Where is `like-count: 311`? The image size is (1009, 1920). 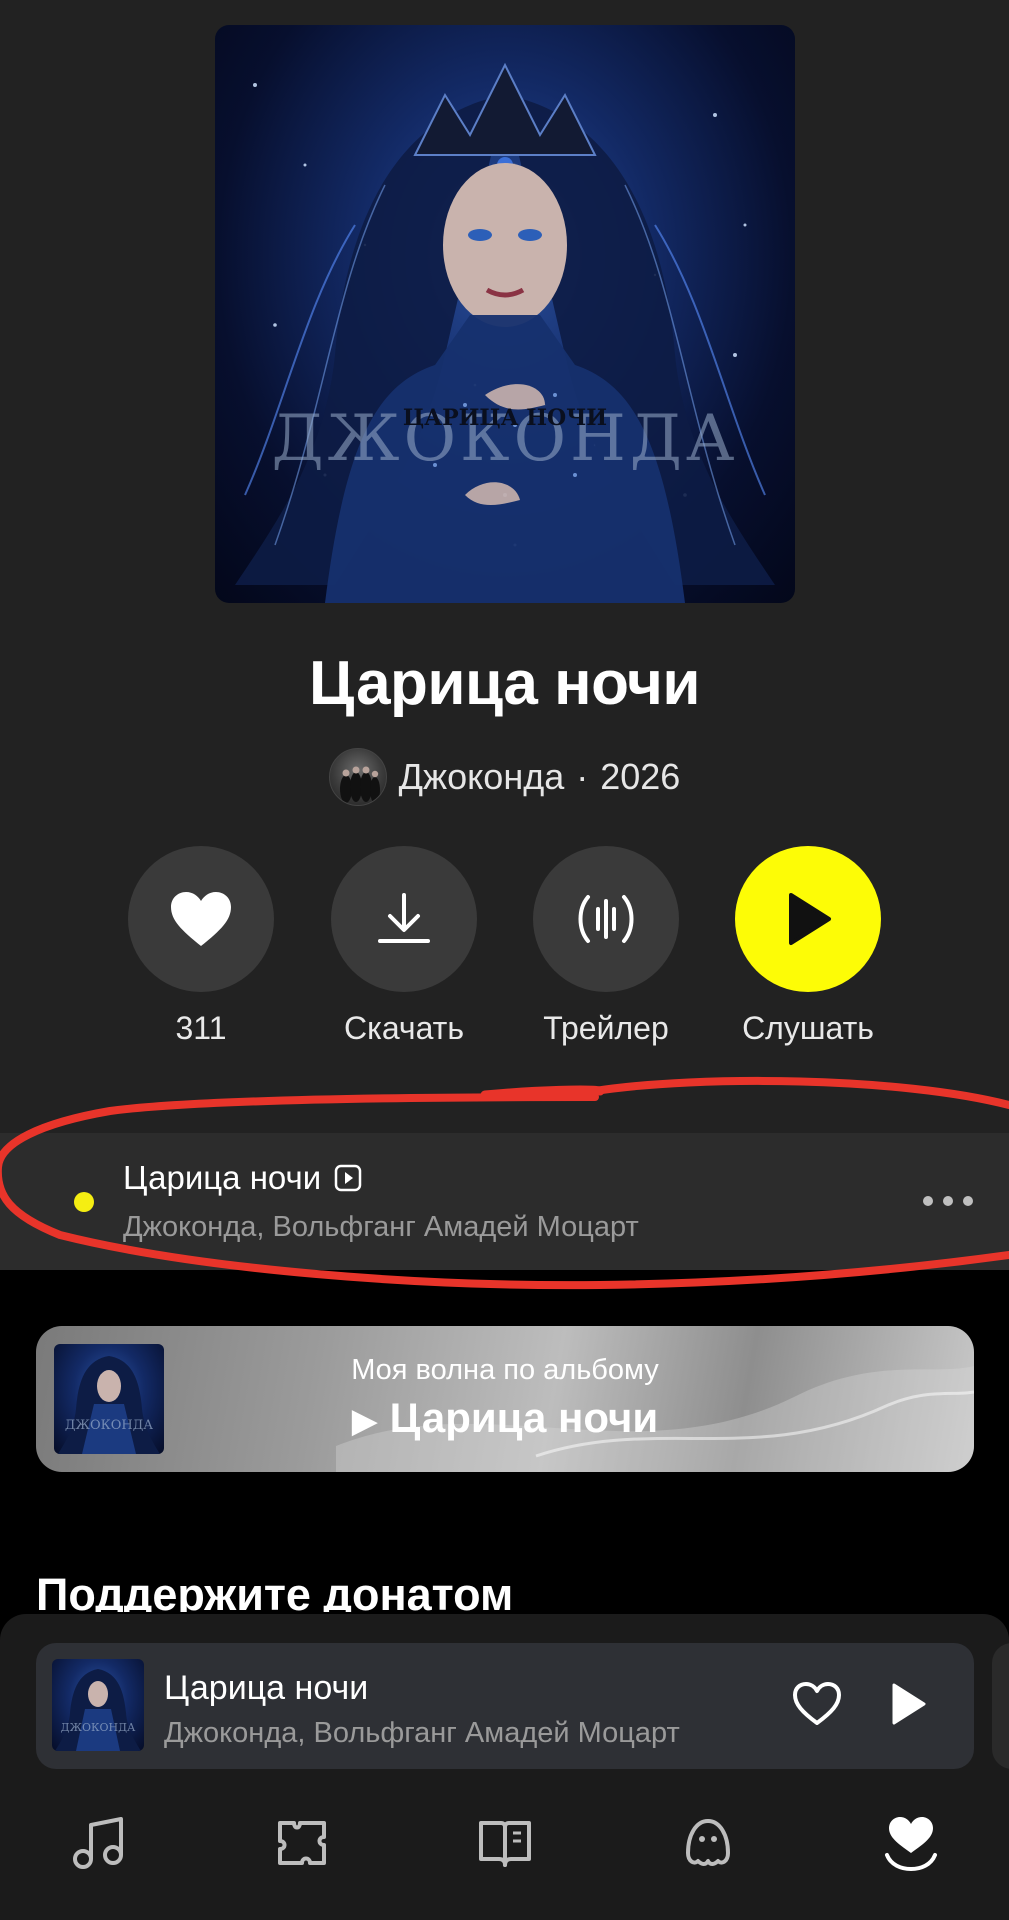
like-count: 311 is located at coordinates (201, 1028).